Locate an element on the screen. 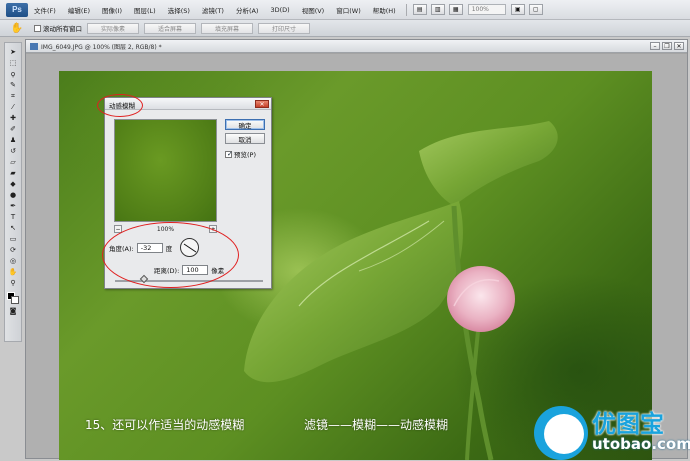  brush-tool-icon: ✐ is located at coordinates (13, 130).